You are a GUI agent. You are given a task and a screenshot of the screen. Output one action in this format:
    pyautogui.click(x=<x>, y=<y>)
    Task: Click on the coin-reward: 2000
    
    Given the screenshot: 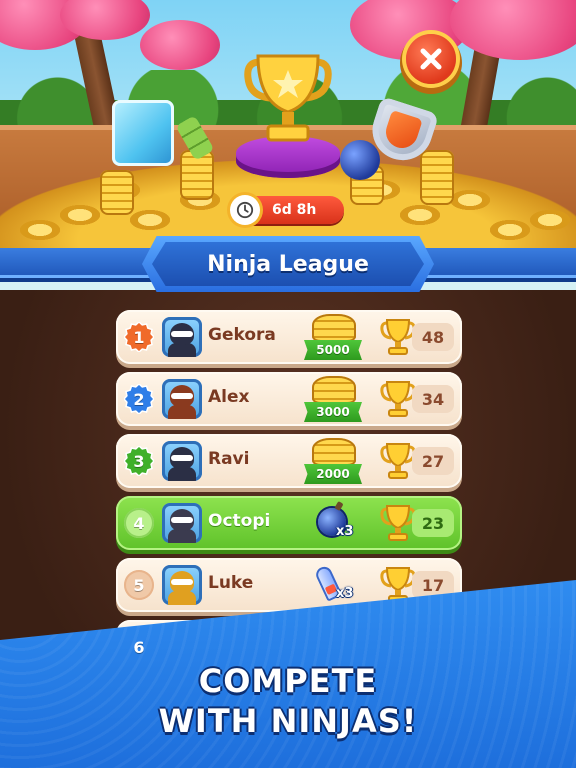 What is the action you would take?
    pyautogui.click(x=333, y=461)
    